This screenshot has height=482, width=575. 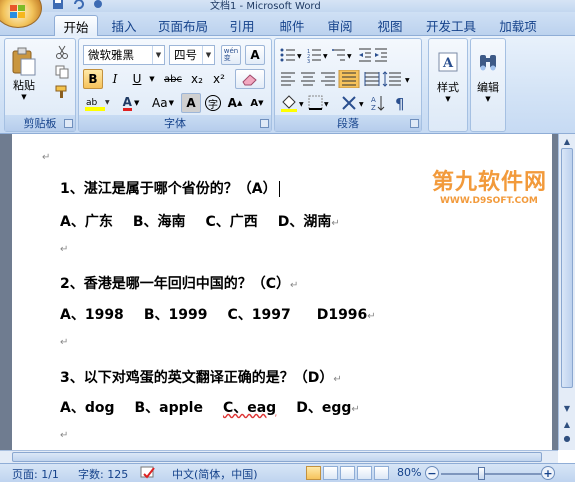 I want to click on zoom-out-icon: −, so click(x=432, y=473).